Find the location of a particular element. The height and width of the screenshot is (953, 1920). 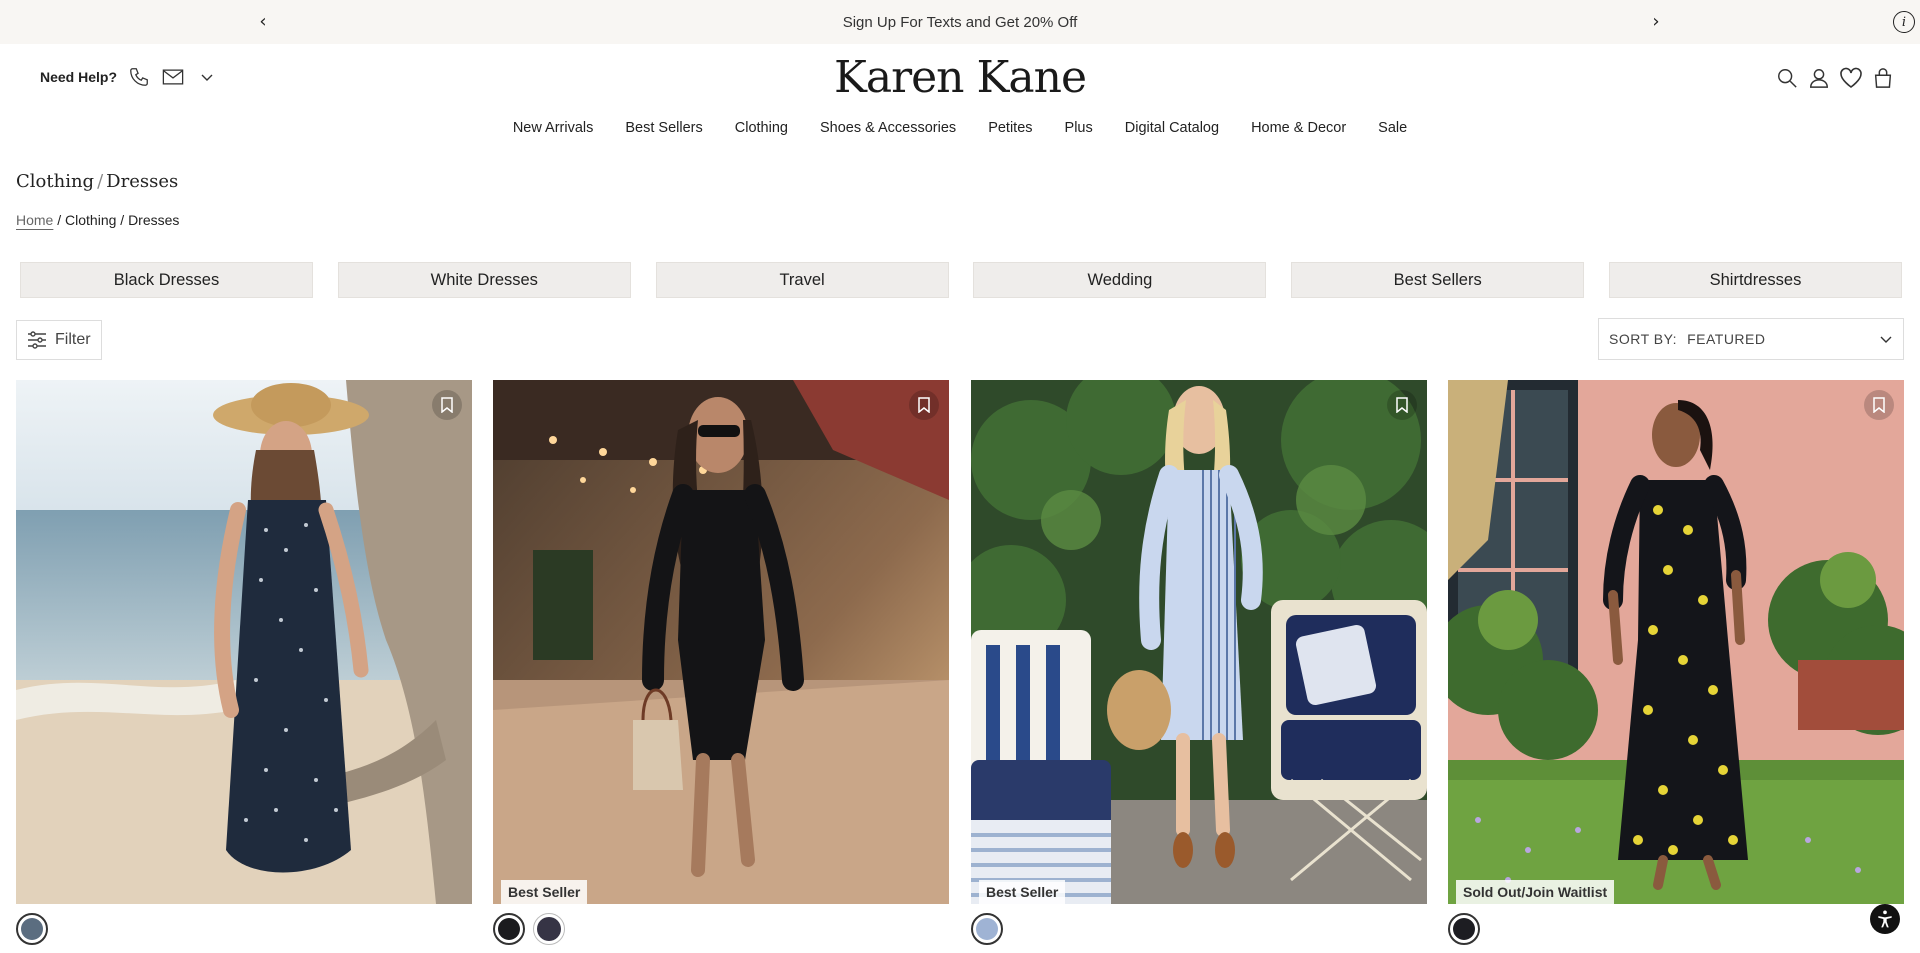

nav-home-decor: Home & Decor is located at coordinates (1298, 128).